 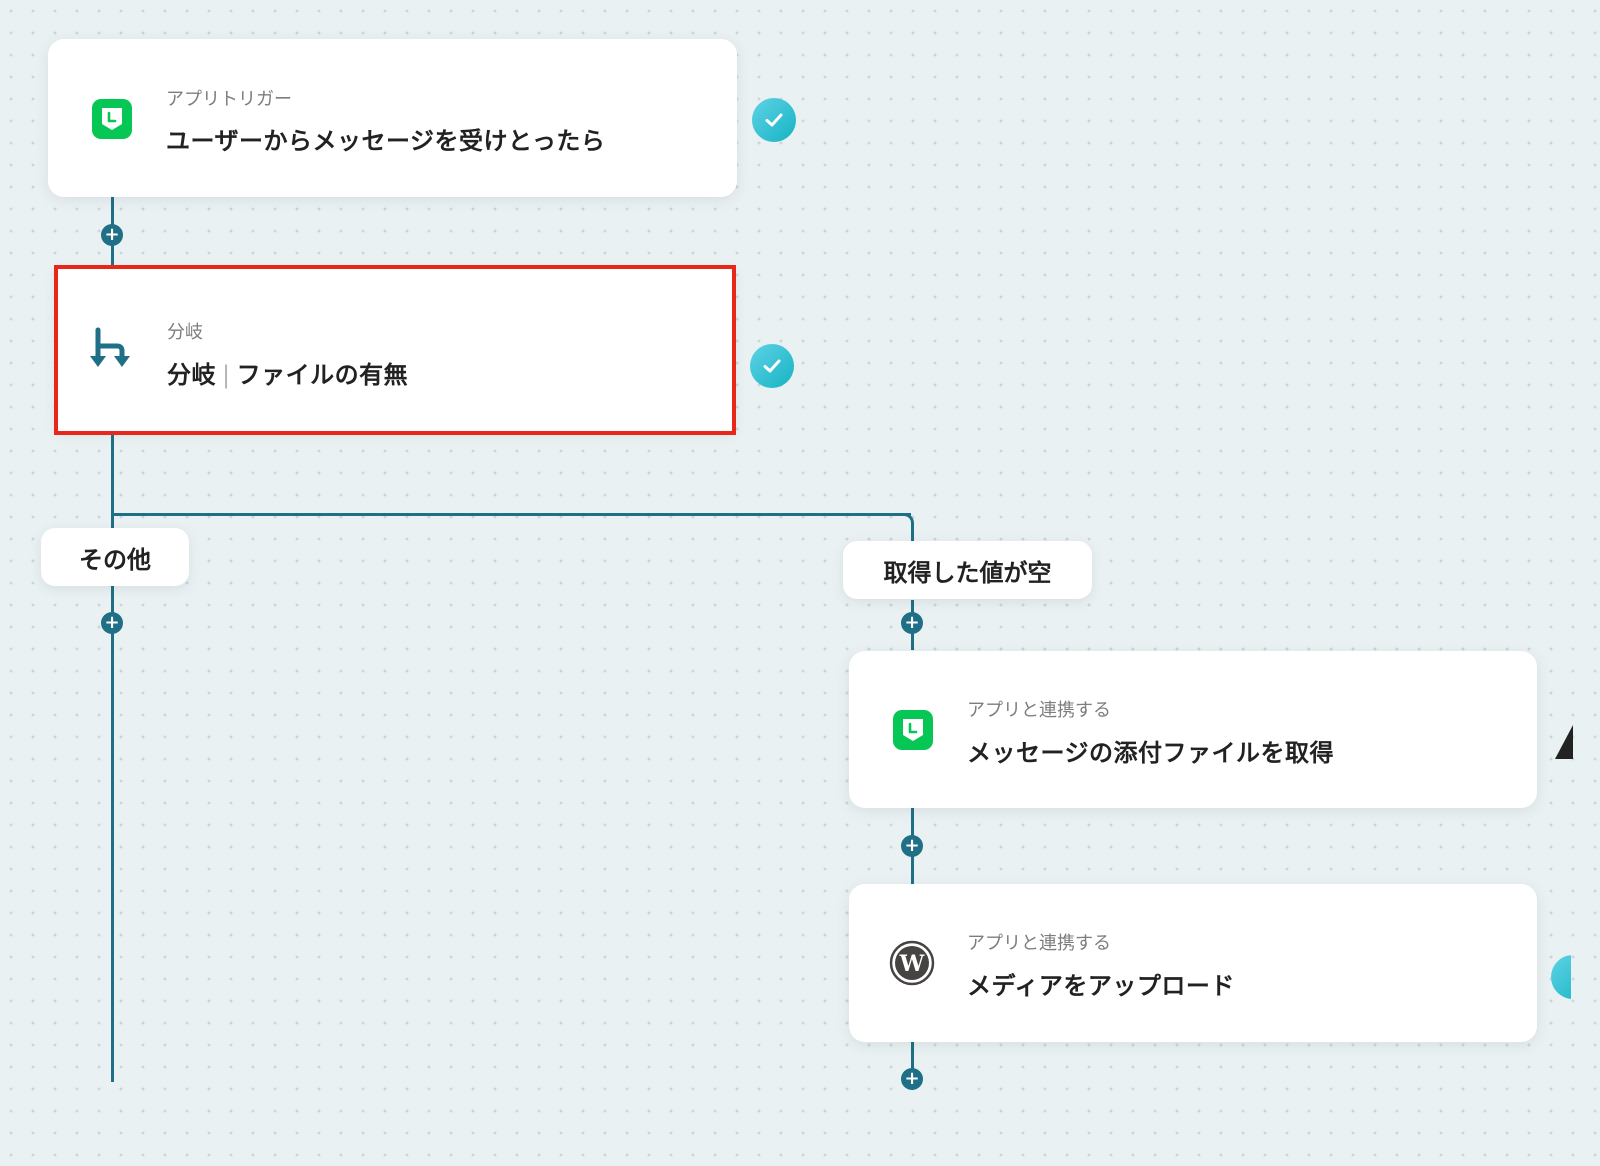 What do you see at coordinates (1151, 753) in the screenshot?
I see `step-title: メッセージの添付ファイルを取得` at bounding box center [1151, 753].